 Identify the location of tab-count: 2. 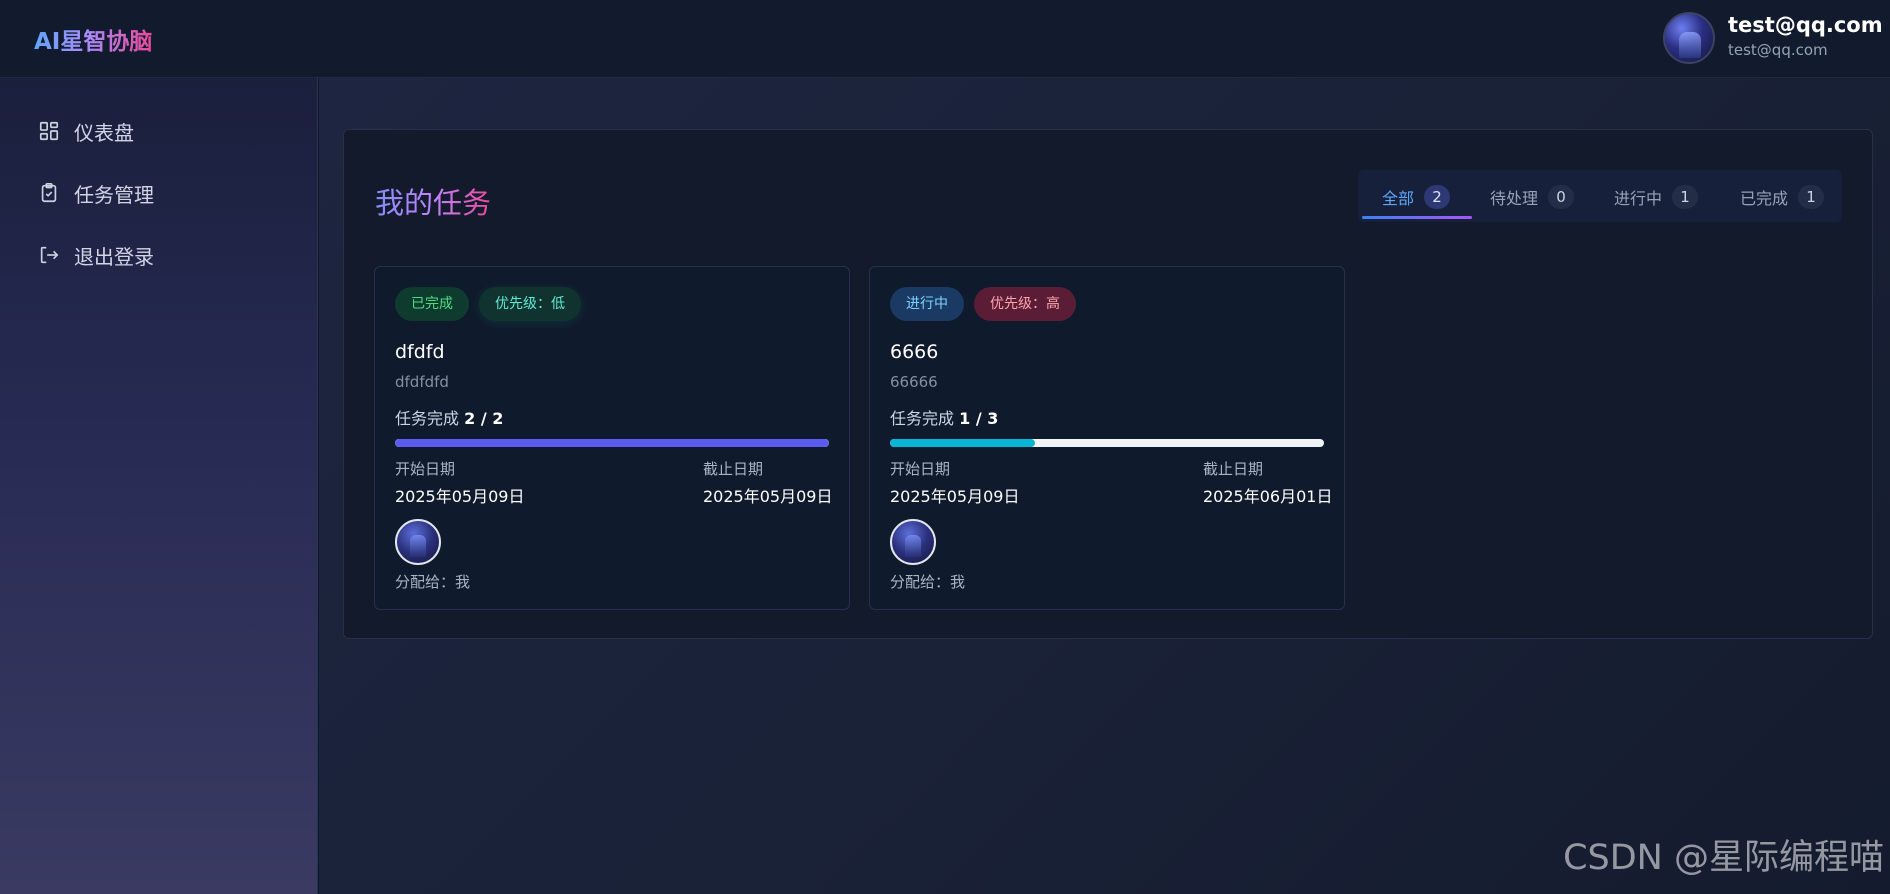
(1437, 197).